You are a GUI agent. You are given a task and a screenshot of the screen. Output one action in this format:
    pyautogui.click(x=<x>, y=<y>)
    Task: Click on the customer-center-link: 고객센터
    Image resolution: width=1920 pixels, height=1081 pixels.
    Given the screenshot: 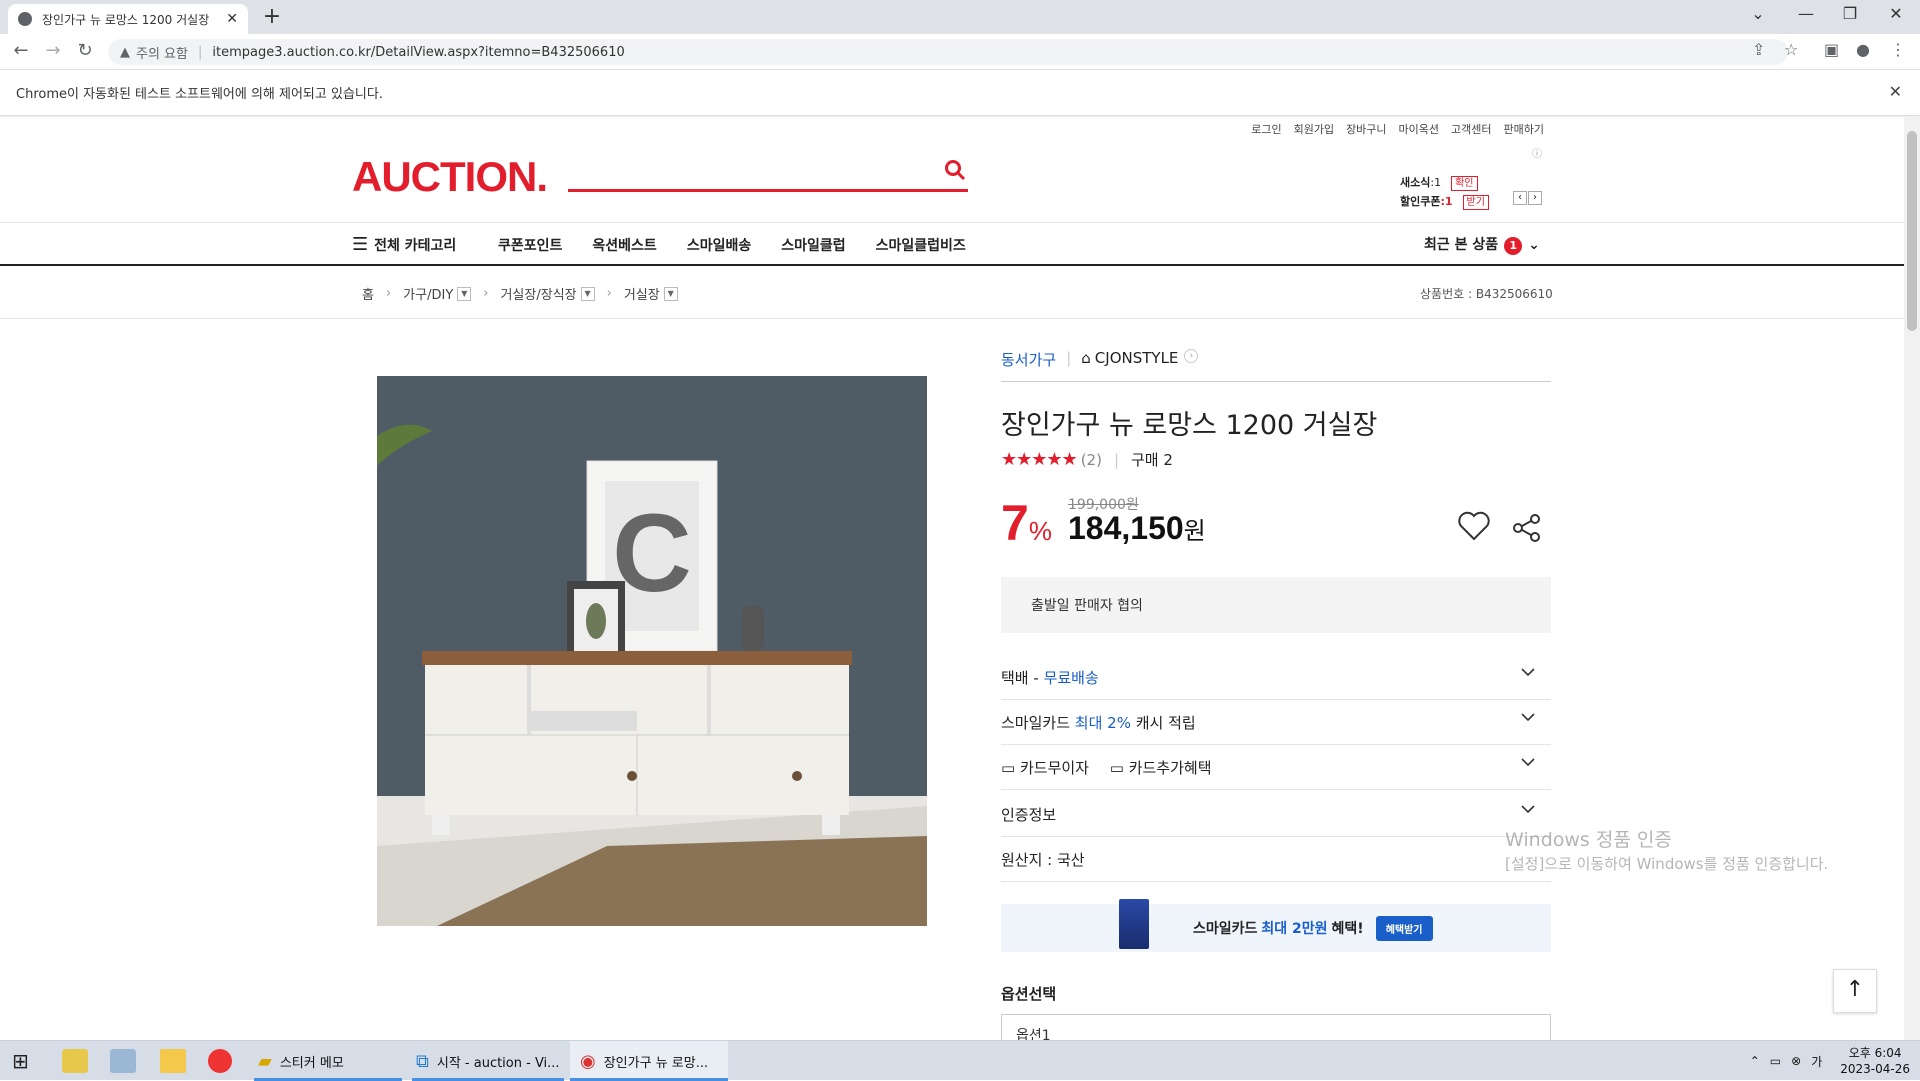 What is the action you would take?
    pyautogui.click(x=1471, y=129)
    